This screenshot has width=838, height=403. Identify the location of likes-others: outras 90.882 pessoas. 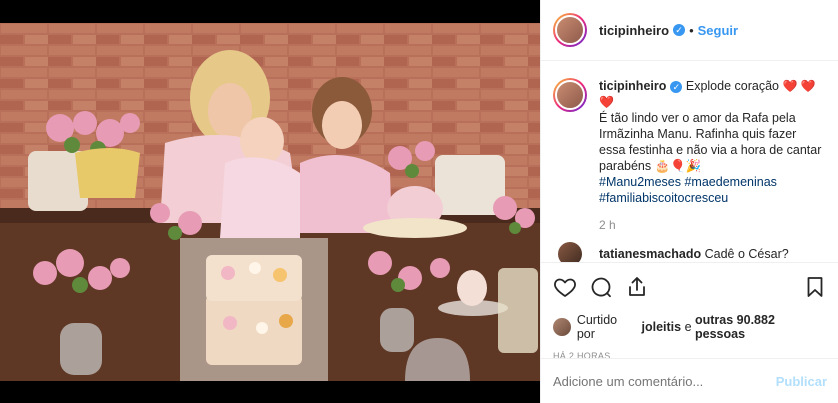
(761, 327).